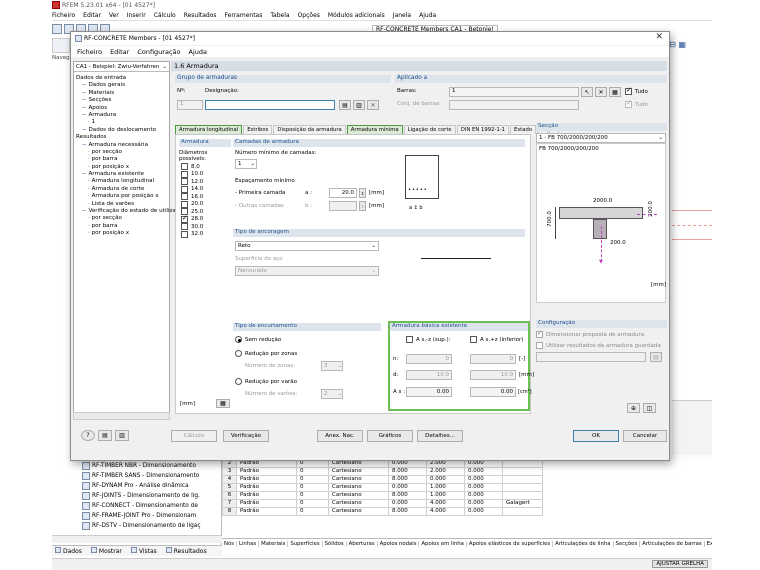  Describe the element at coordinates (151, 476) in the screenshot. I see `navigator-item: RF-TIMBER SANS - Dimensionamento` at that location.